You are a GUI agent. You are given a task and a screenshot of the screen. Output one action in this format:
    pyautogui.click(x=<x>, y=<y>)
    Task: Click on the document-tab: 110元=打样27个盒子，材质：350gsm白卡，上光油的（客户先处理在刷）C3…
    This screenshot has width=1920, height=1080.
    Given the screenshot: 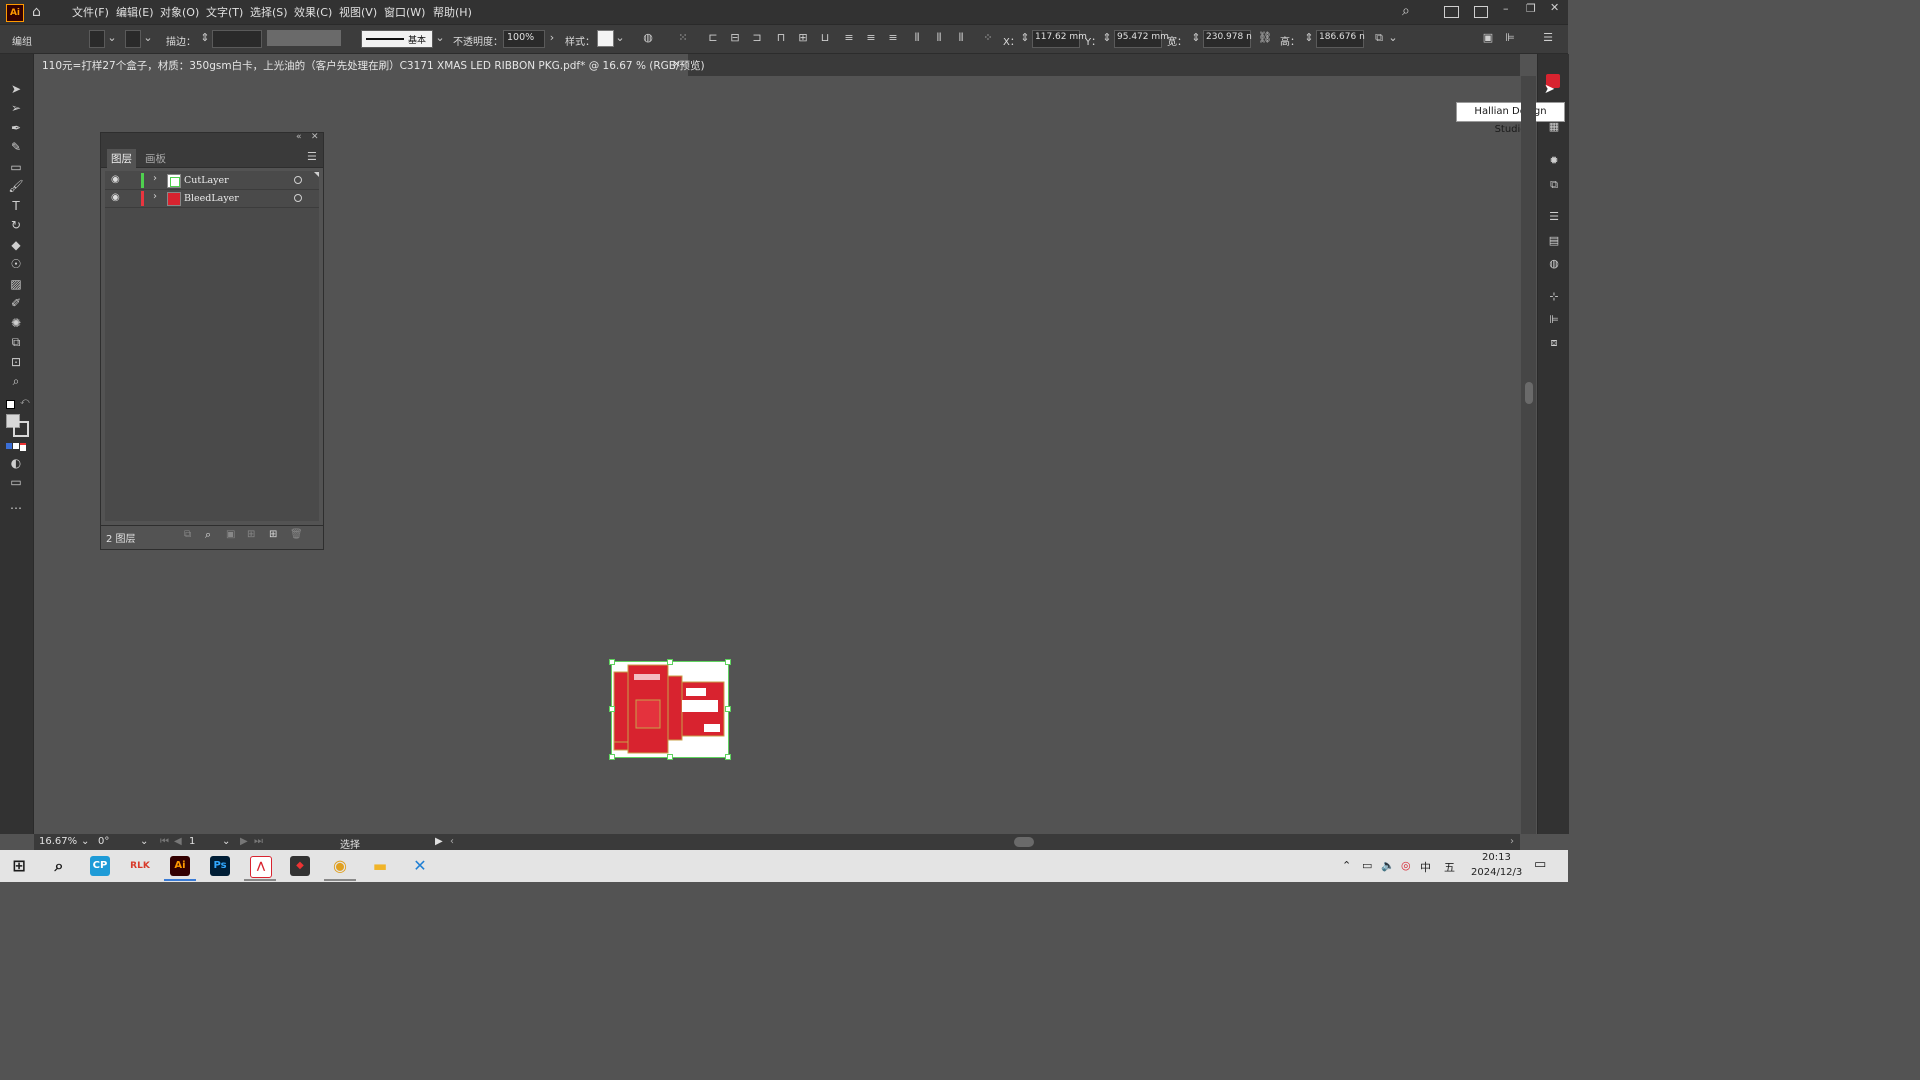 What is the action you would take?
    pyautogui.click(x=369, y=65)
    